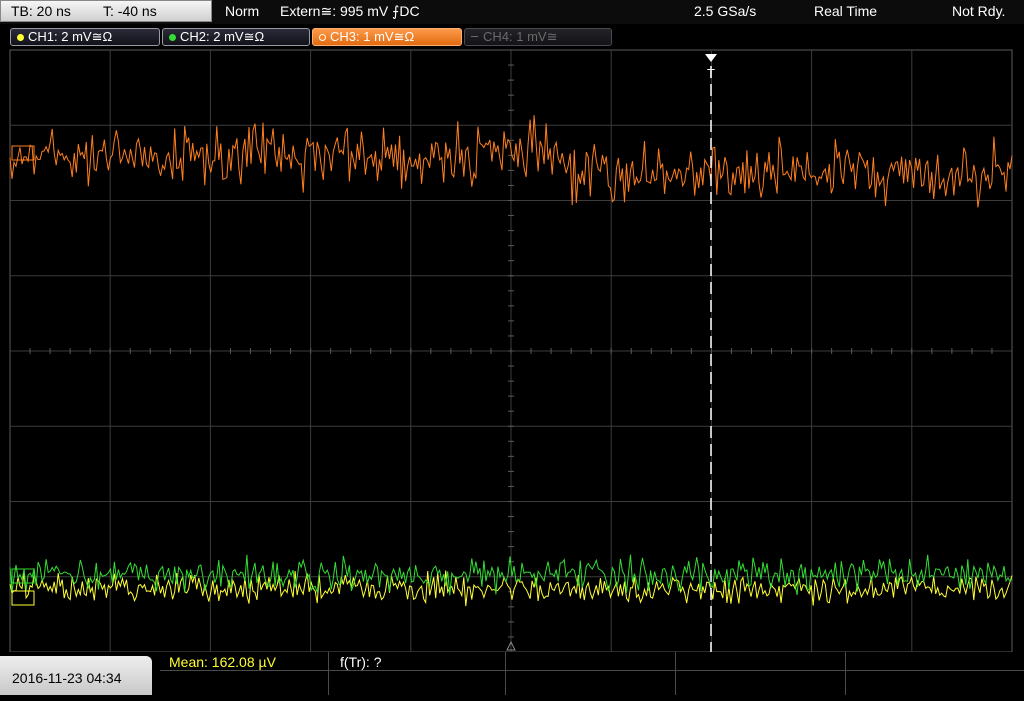 The width and height of the screenshot is (1024, 701). What do you see at coordinates (70, 36) in the screenshot?
I see `channel-label: CH1: 2 mV≅Ω` at bounding box center [70, 36].